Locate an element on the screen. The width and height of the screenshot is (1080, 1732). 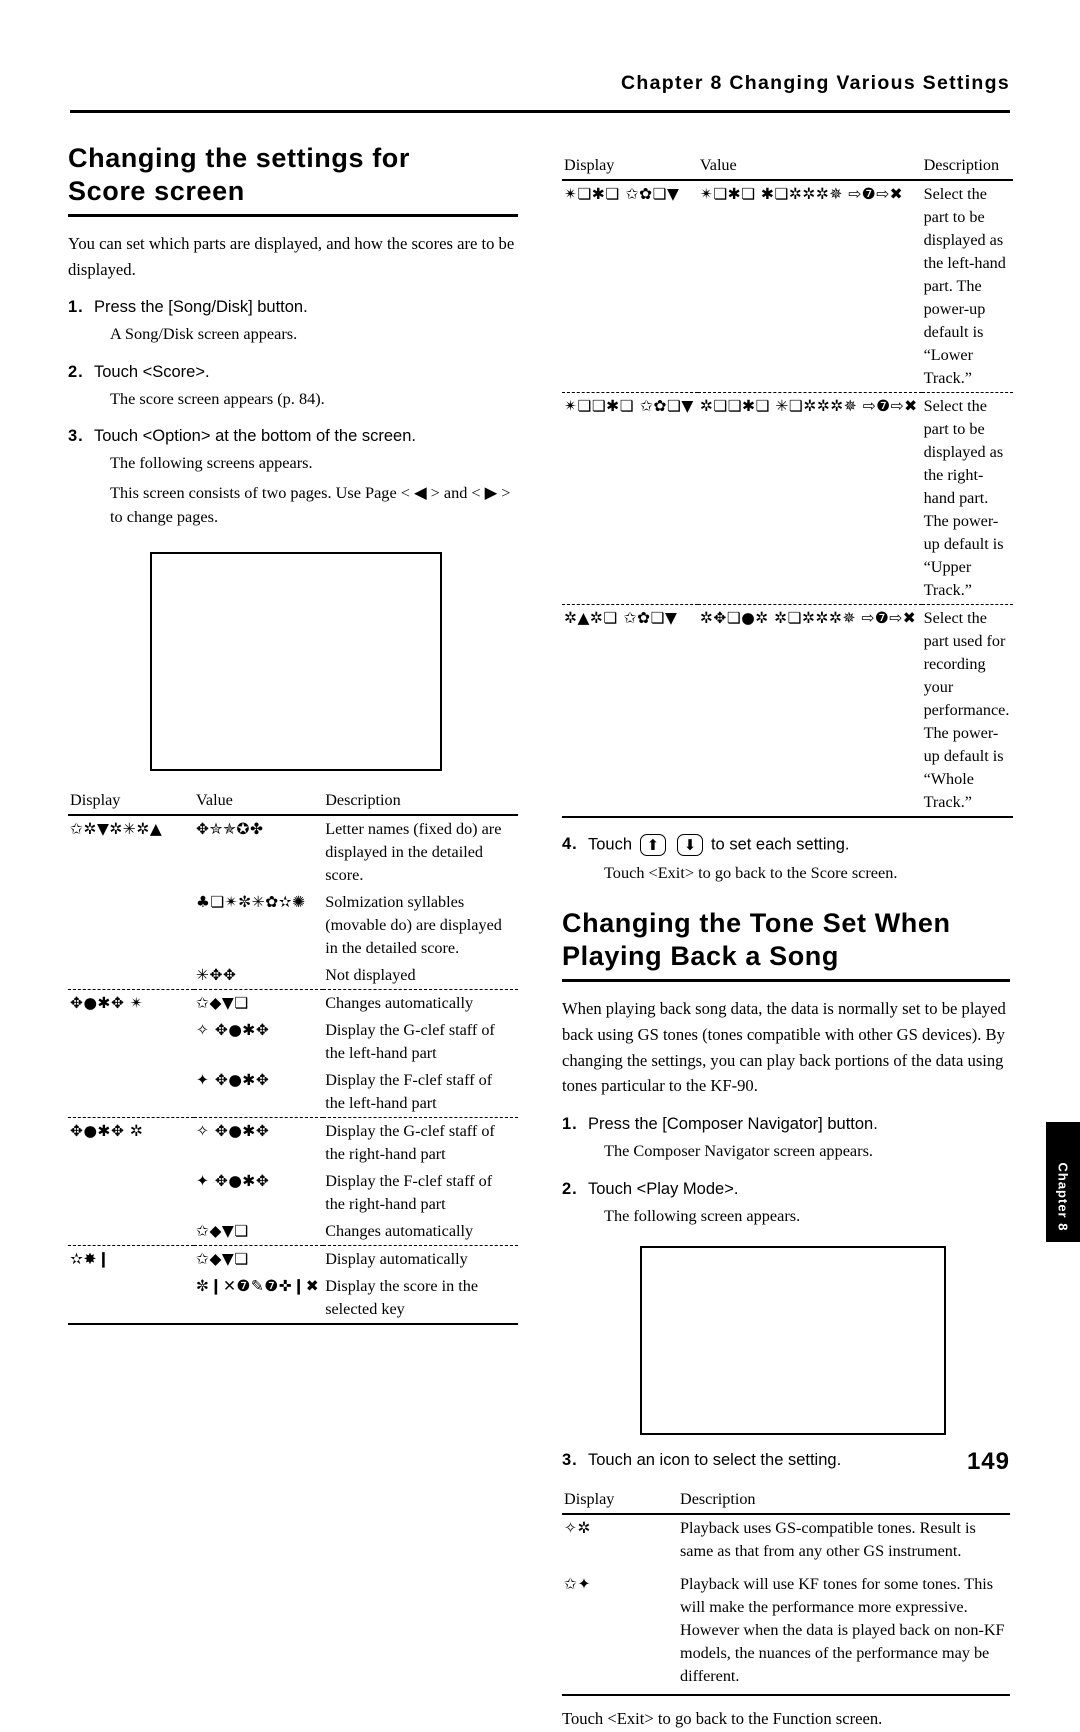
page-header: Chapter 8 Changing Various Settings is located at coordinates (815, 83).